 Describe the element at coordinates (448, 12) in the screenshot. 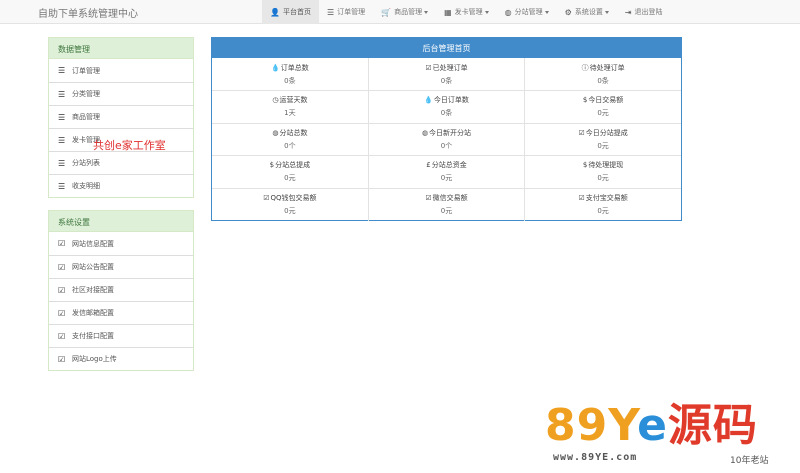

I see `grid-icon: ▦` at that location.